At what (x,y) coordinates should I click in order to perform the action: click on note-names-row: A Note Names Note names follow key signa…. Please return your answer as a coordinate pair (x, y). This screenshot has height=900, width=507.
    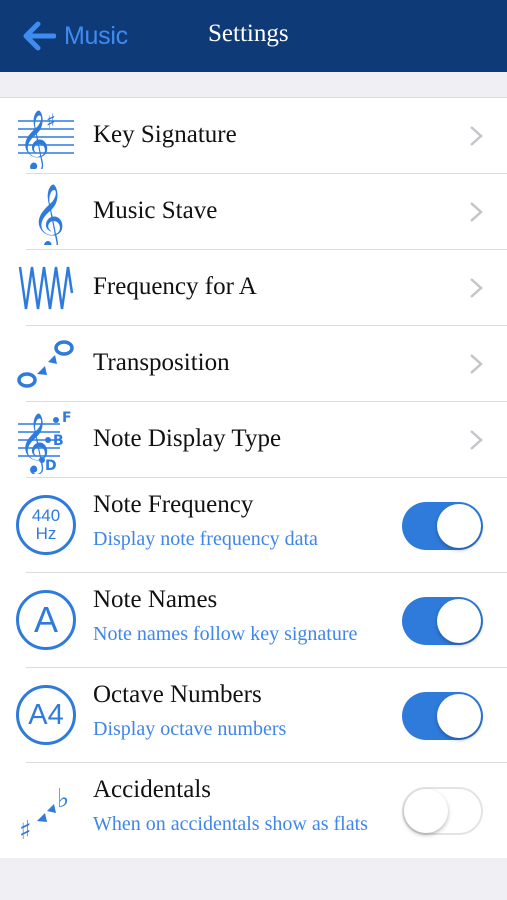
    Looking at the image, I should click on (253, 620).